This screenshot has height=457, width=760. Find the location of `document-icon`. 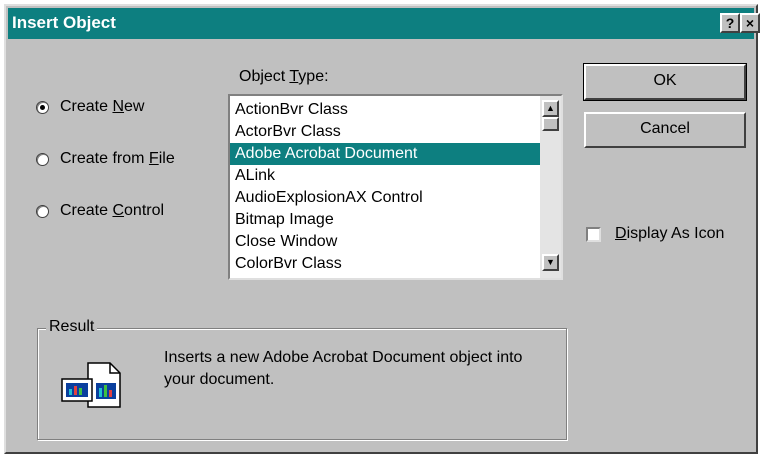

document-icon is located at coordinates (91, 385).